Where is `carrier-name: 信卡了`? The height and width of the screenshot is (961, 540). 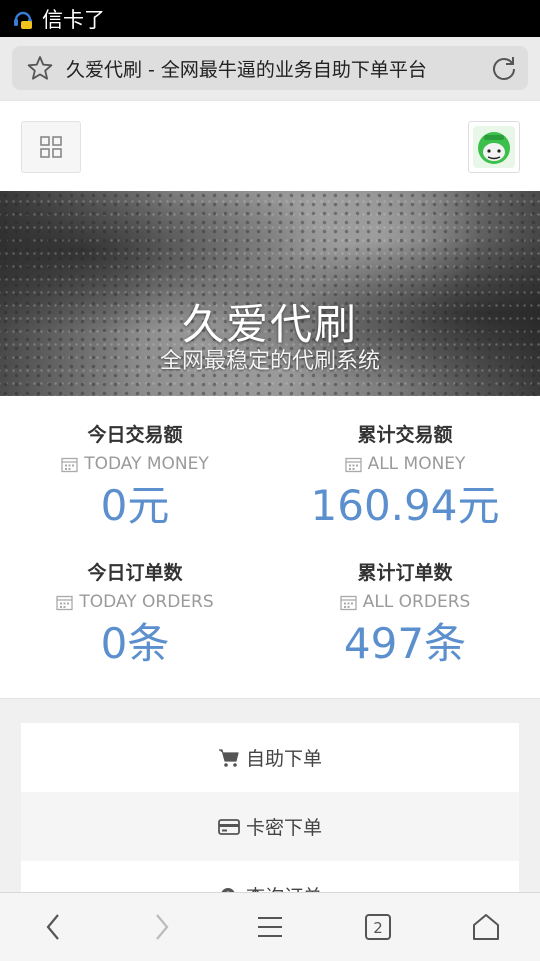
carrier-name: 信卡了 is located at coordinates (73, 19).